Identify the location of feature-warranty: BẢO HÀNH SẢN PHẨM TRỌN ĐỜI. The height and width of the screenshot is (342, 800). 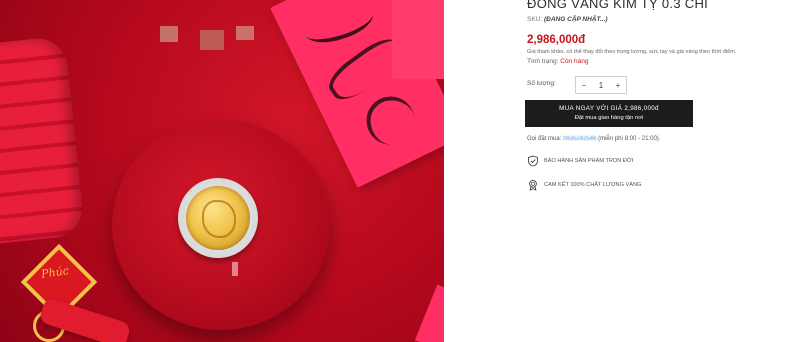
(580, 161).